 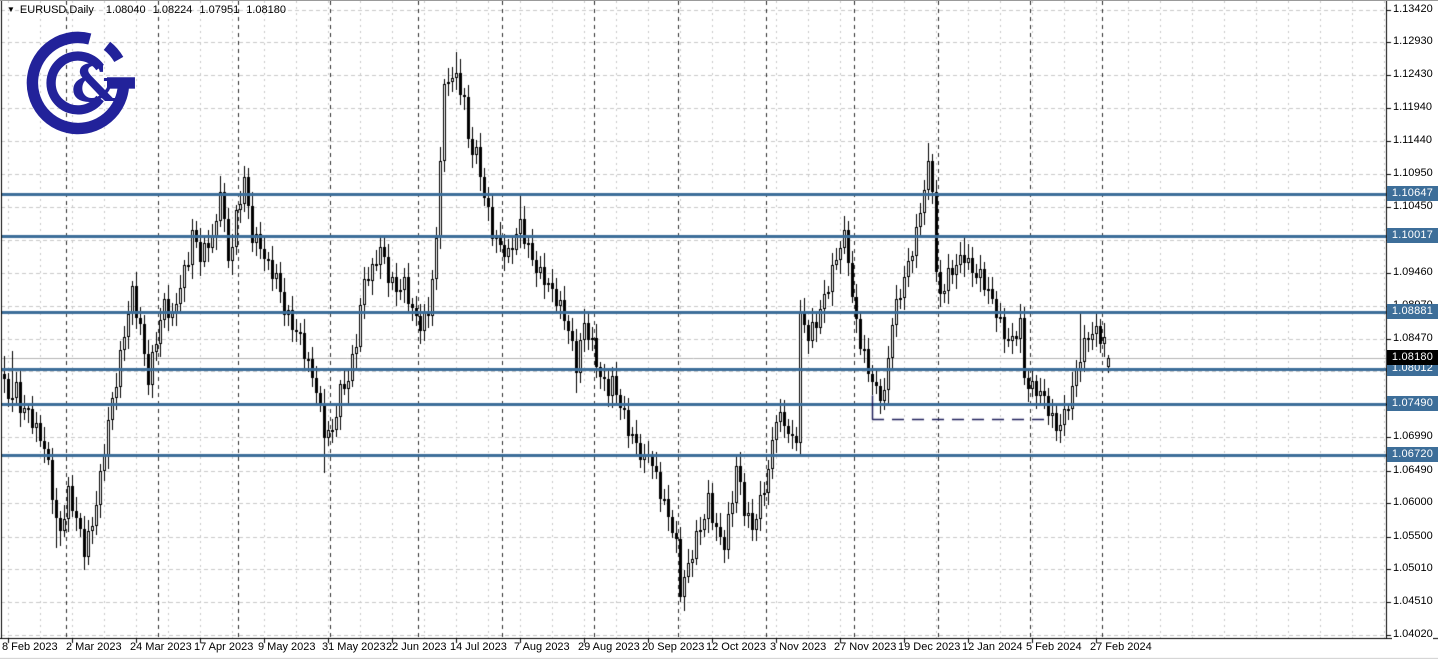 What do you see at coordinates (1412, 41) in the screenshot?
I see `y-axis-tick-label: 1.12930` at bounding box center [1412, 41].